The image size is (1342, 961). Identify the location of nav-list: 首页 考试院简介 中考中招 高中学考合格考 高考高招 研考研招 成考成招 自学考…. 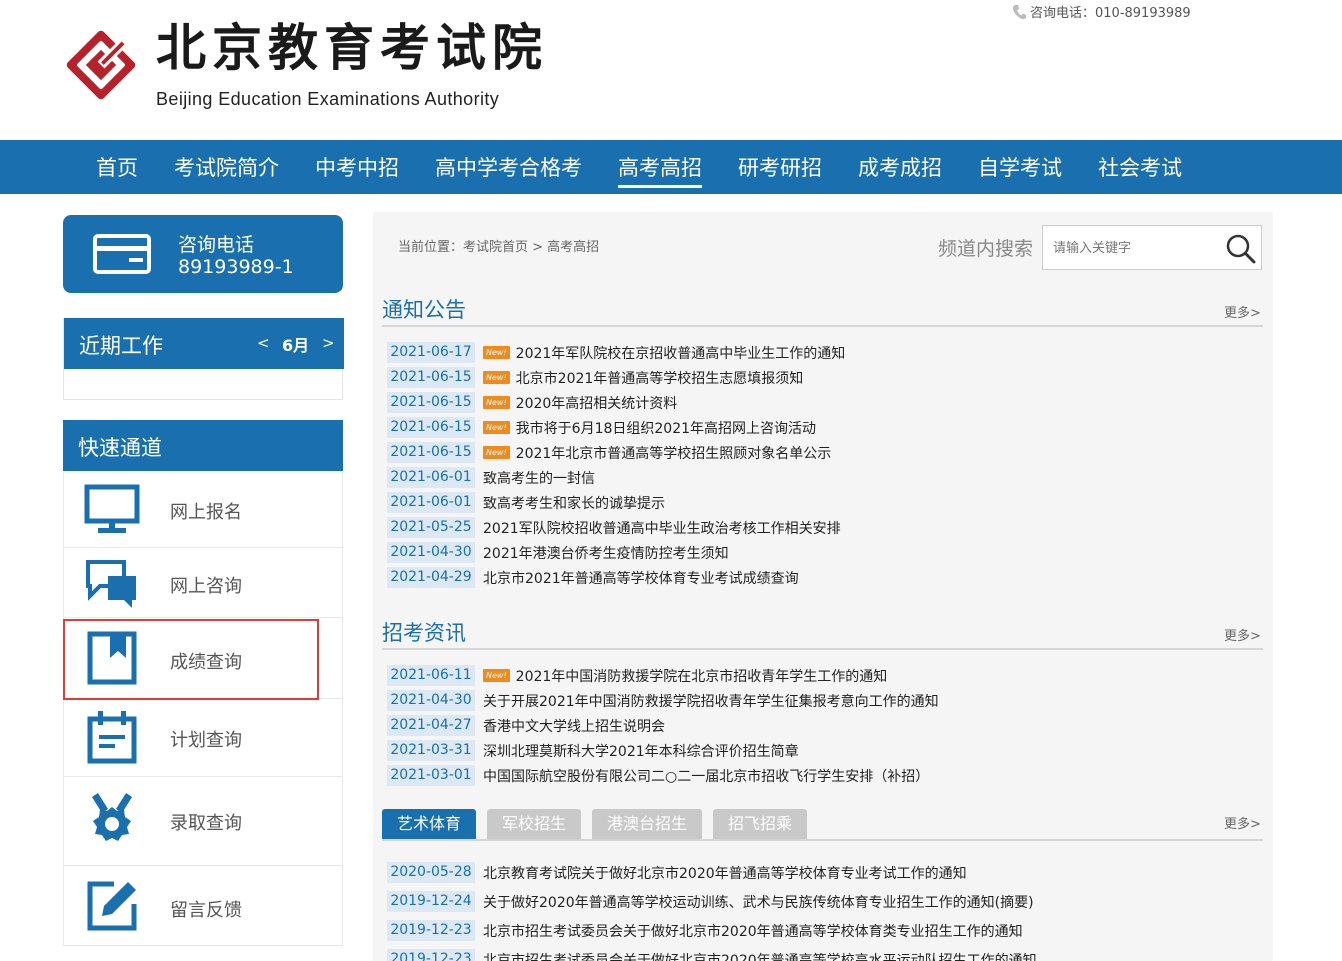
(639, 167).